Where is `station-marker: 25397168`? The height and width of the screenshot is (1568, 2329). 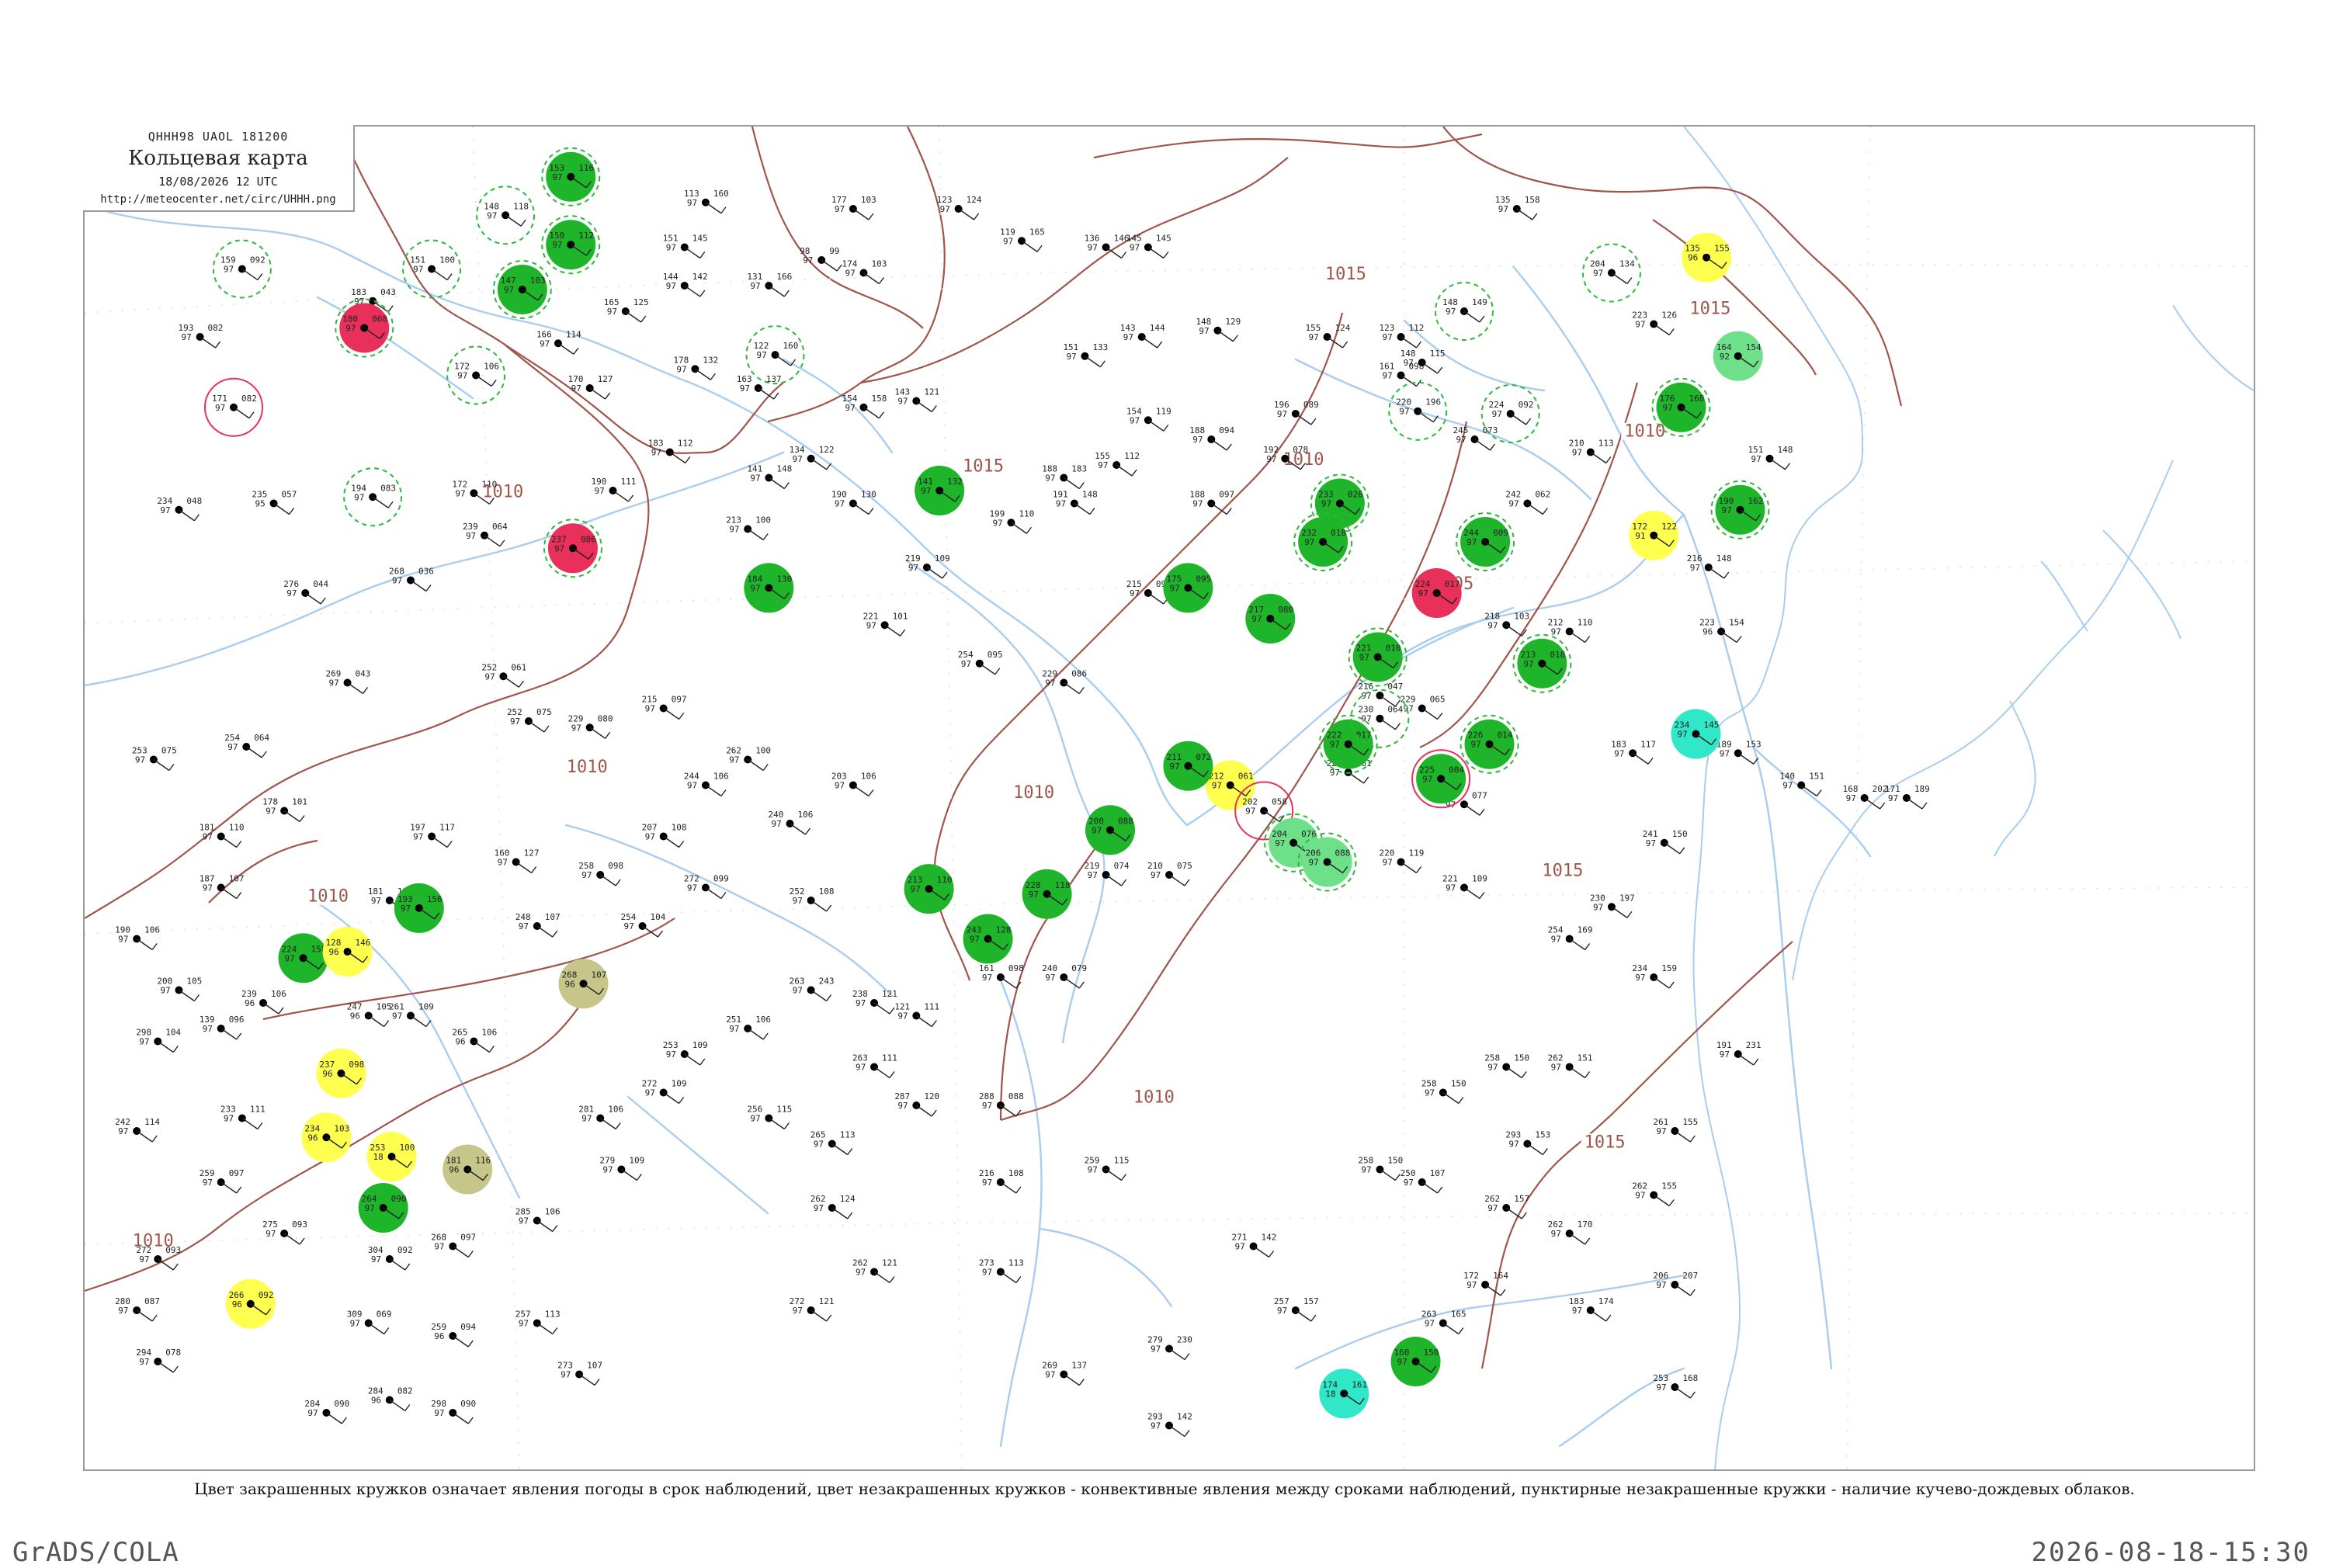
station-marker: 25397168 is located at coordinates (1675, 1386).